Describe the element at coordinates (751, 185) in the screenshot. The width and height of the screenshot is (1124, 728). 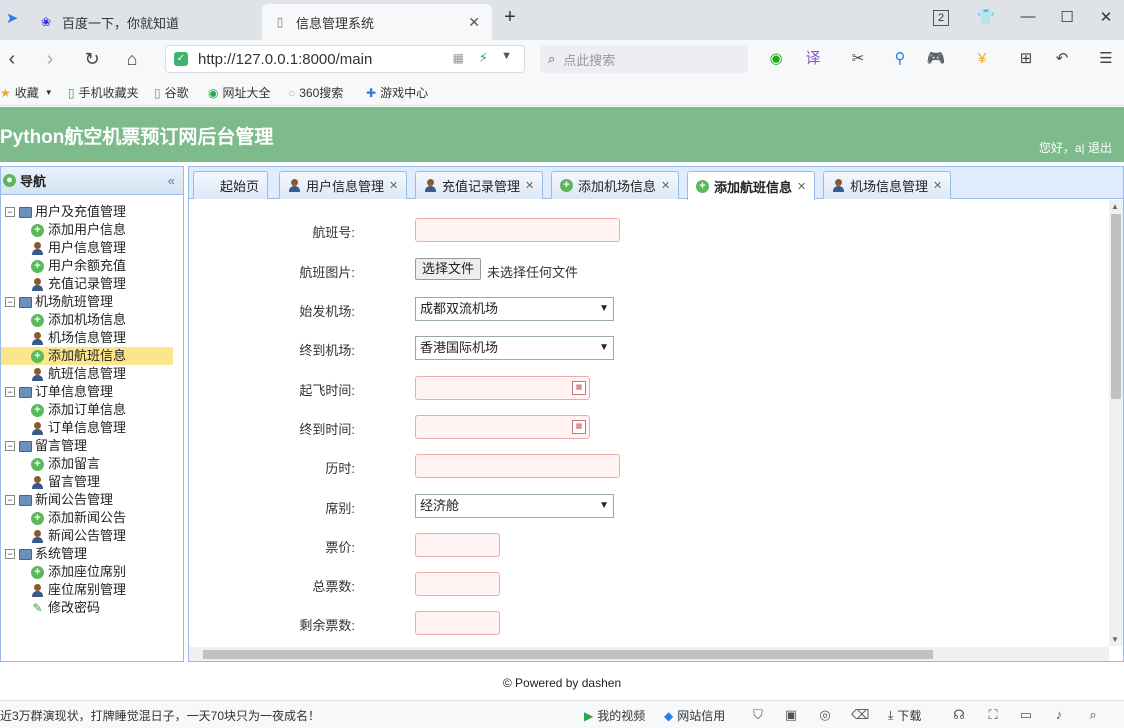
I see `content-tab: + 添加航班信息 ✕` at that location.